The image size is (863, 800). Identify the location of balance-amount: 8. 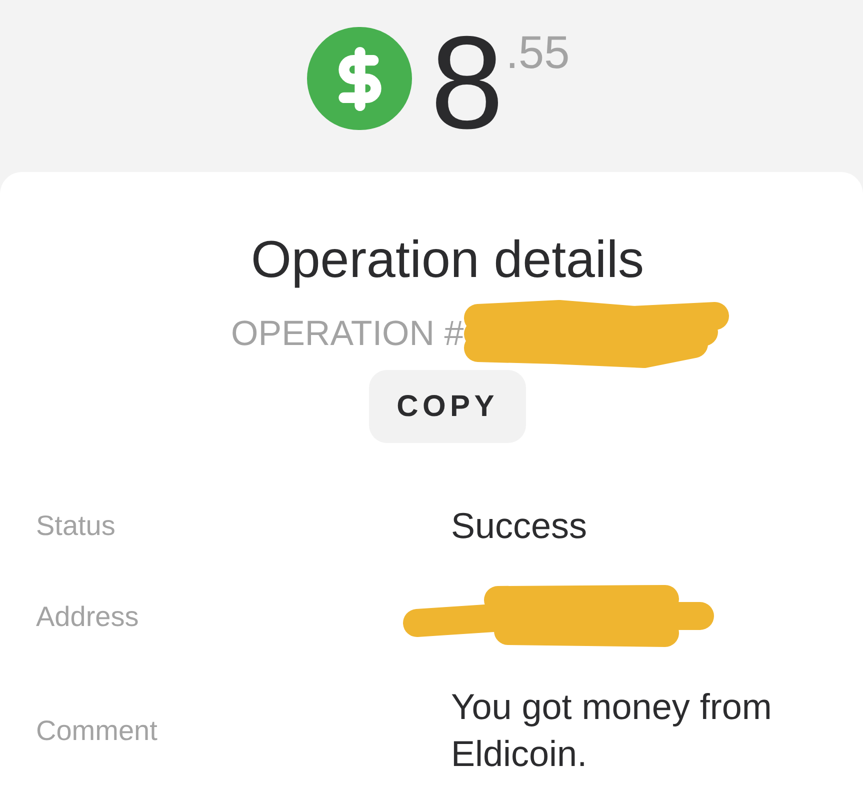
(467, 83).